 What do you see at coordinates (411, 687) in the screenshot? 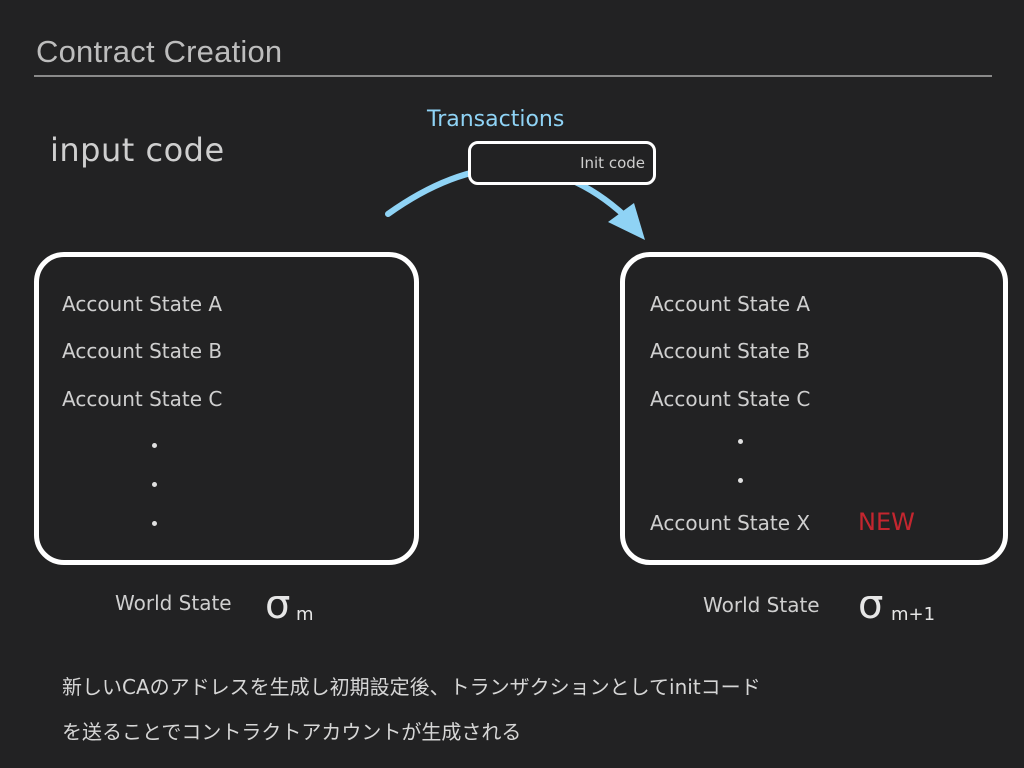
I see `explanation-line-1: 新しいCAのアドレスを生成し初期設定後、トランザクションとしてinitコード` at bounding box center [411, 687].